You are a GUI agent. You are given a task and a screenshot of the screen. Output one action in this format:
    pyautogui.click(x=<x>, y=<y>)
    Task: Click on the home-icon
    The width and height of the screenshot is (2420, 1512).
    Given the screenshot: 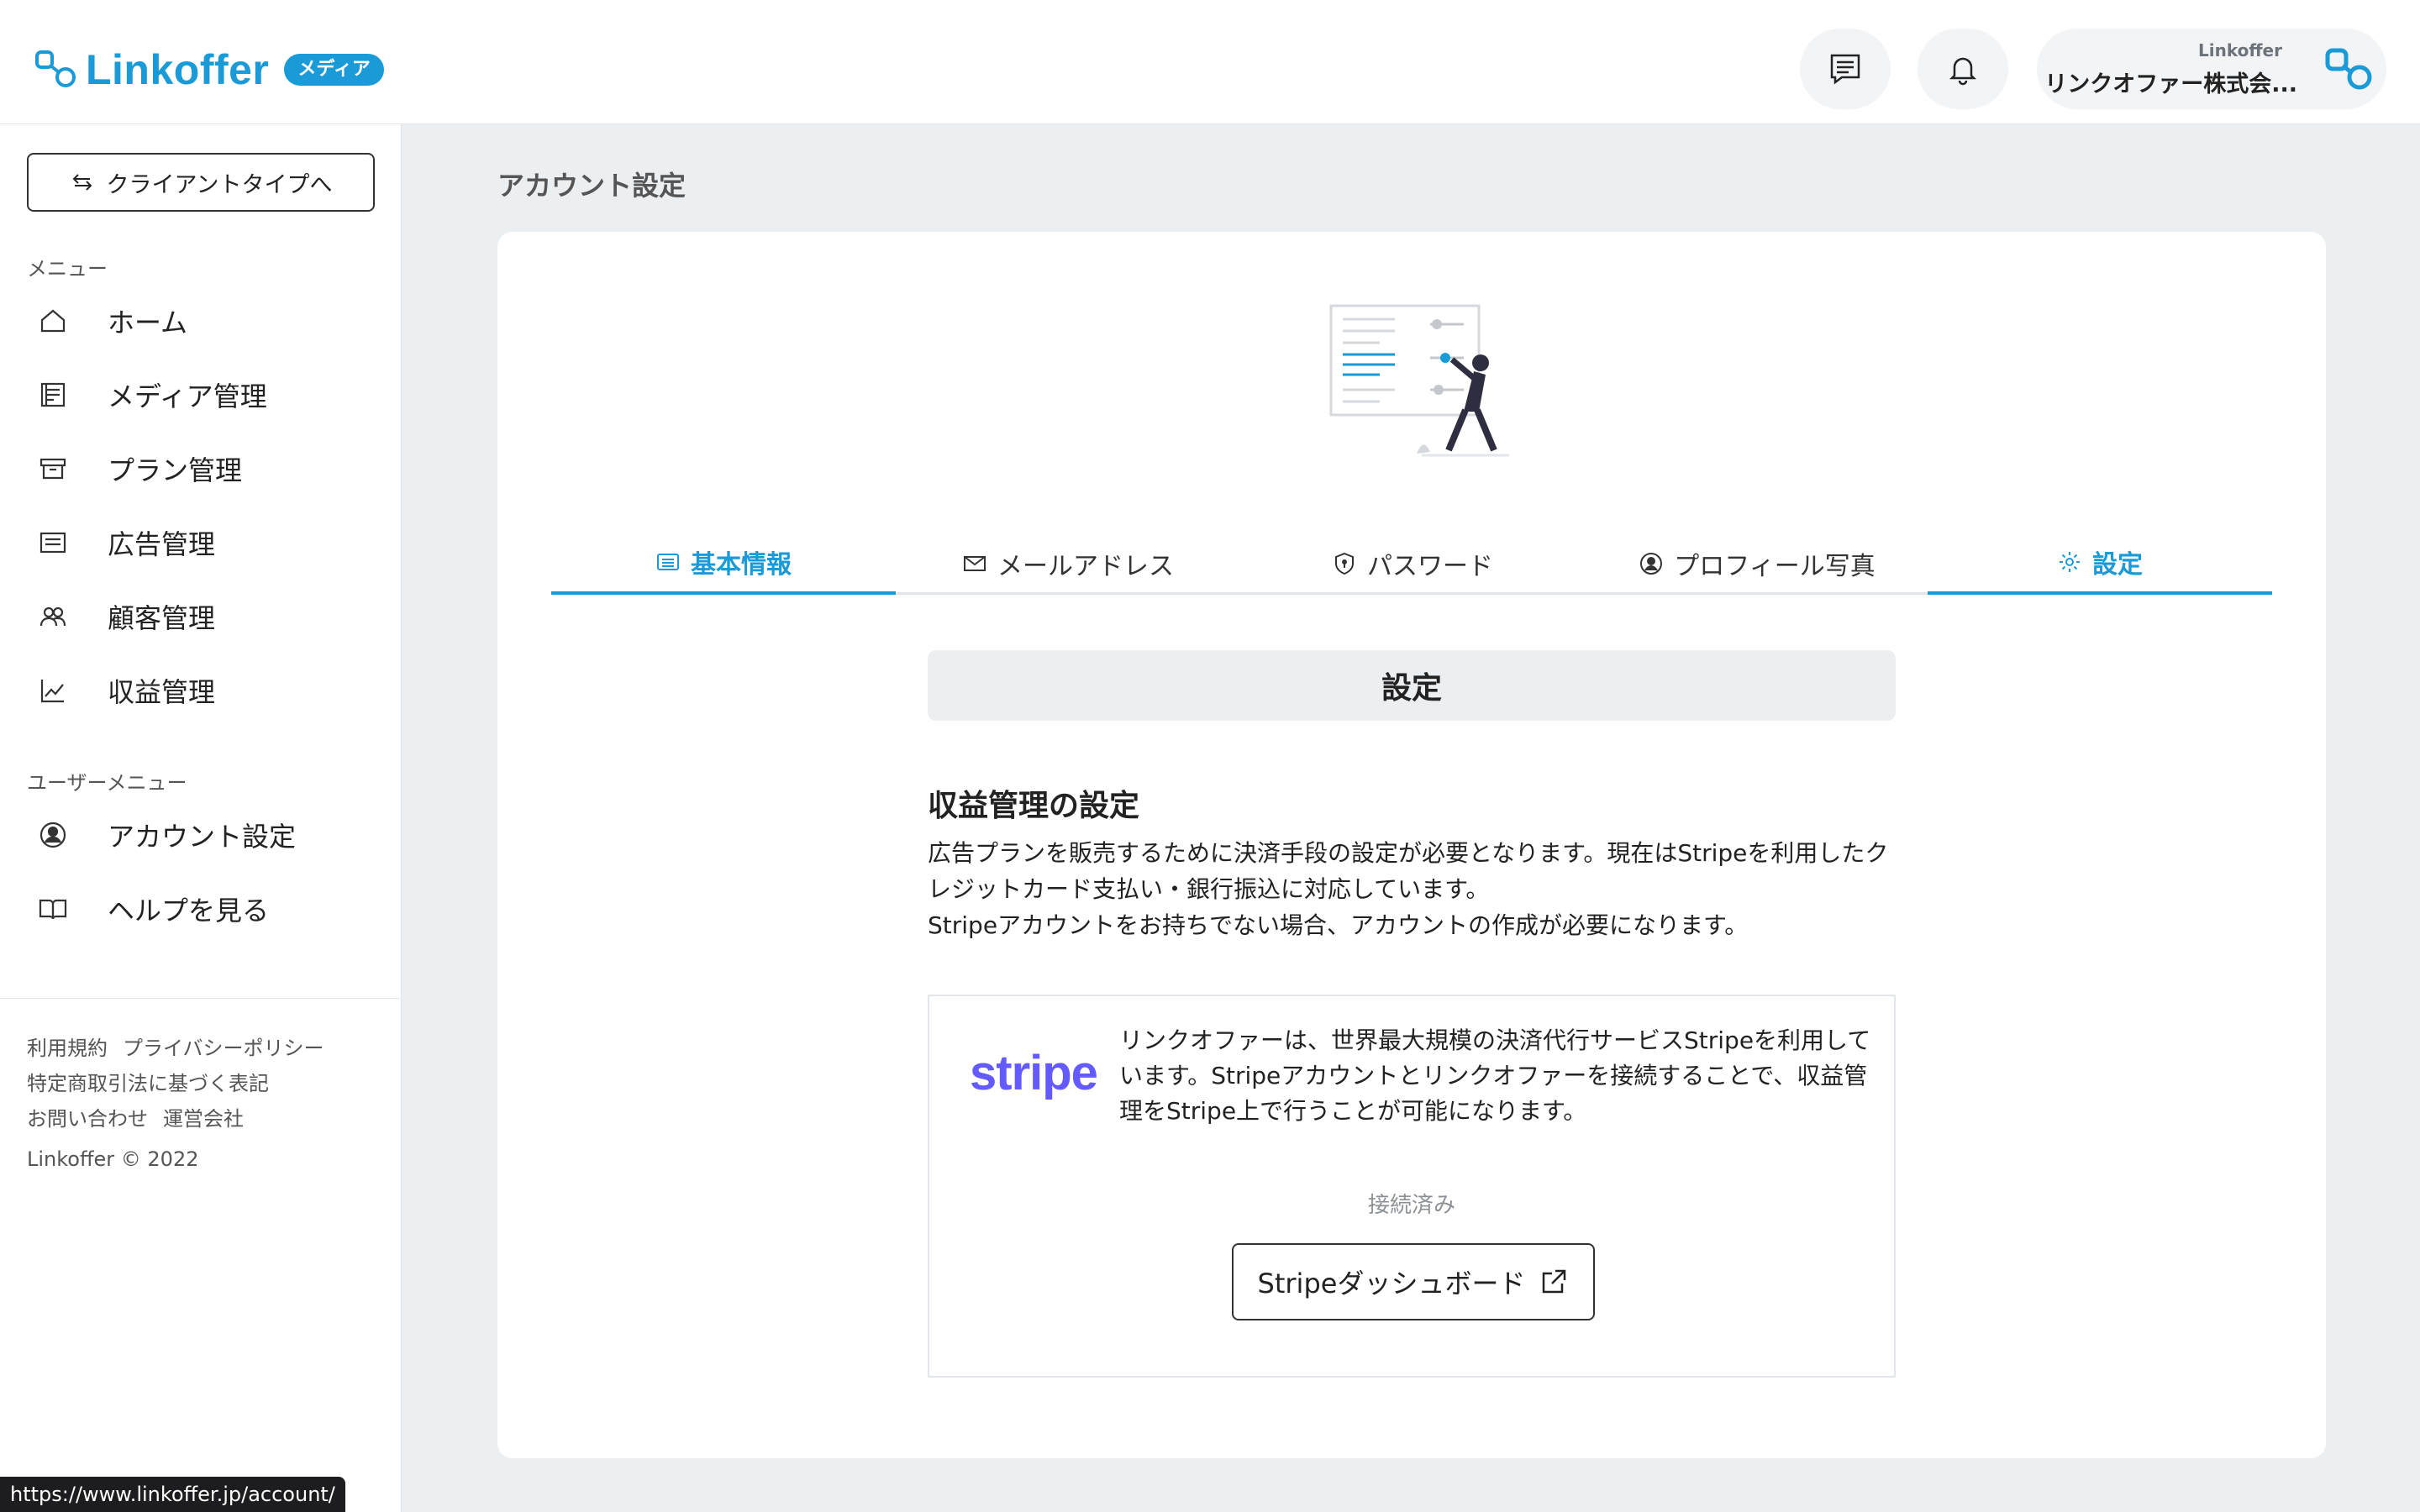 What is the action you would take?
    pyautogui.click(x=53, y=321)
    